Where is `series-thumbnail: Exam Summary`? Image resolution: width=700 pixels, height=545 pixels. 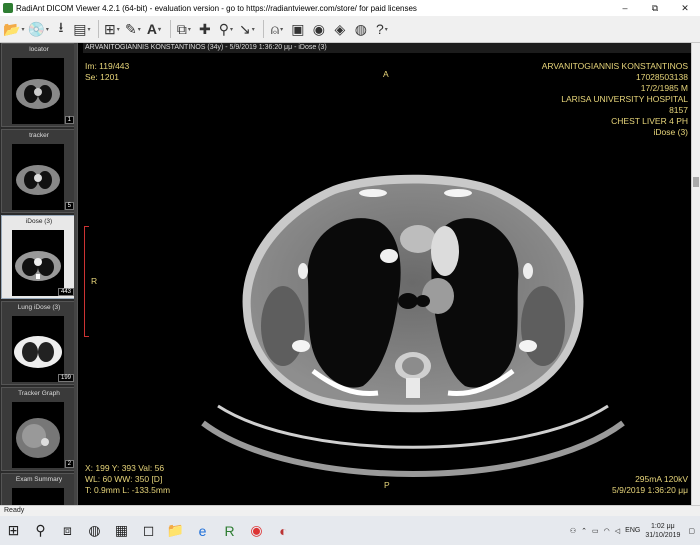
series-thumbnail: Exam Summary is located at coordinates (39, 489).